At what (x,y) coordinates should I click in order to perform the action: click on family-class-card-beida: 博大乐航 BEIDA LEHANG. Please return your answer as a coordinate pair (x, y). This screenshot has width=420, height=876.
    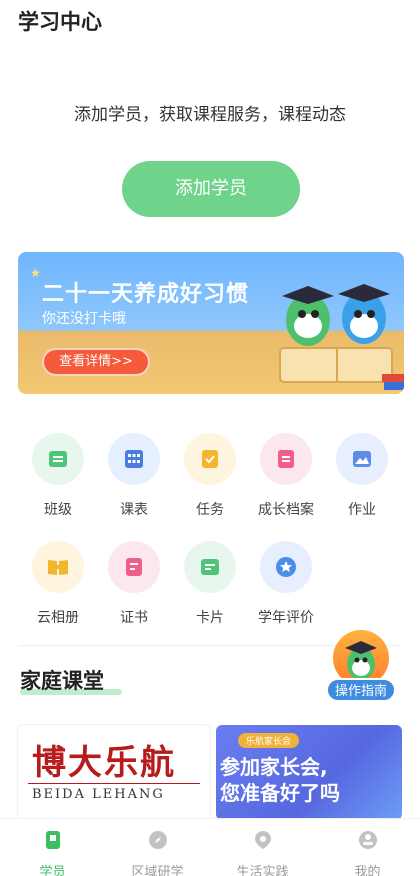
    Looking at the image, I should click on (114, 772).